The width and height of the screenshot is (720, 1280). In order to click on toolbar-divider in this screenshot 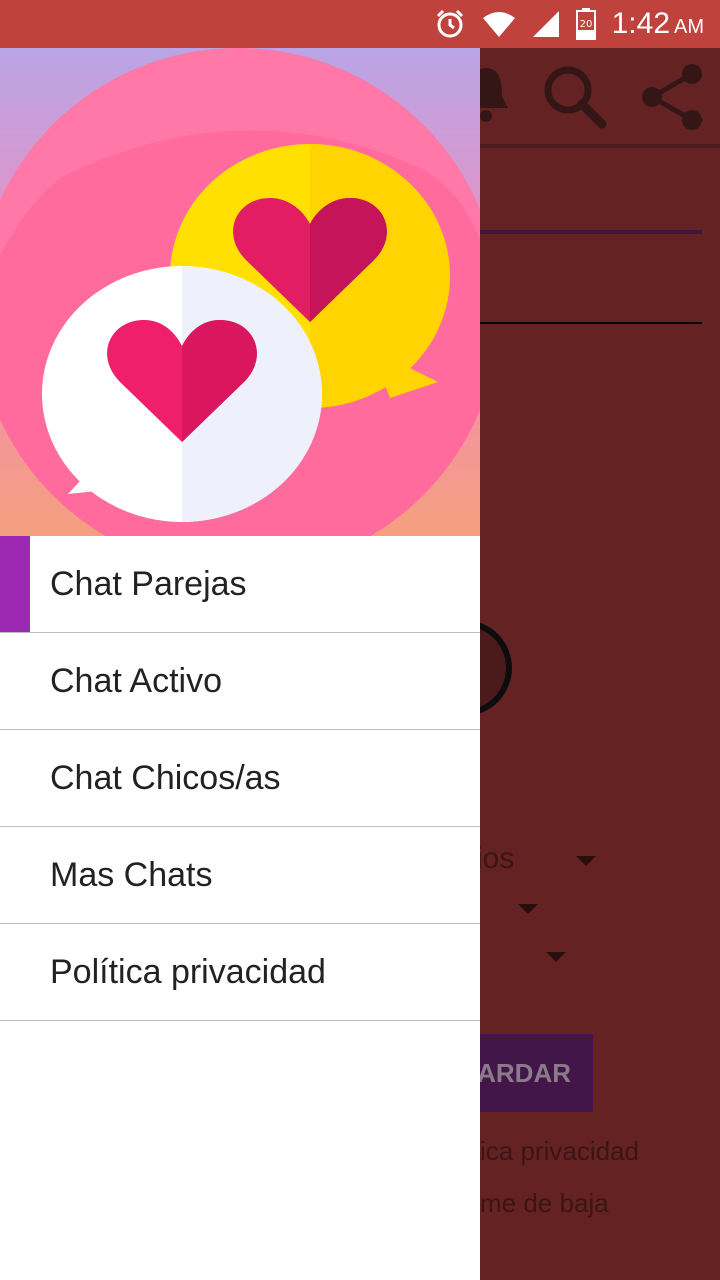, I will do `click(600, 146)`.